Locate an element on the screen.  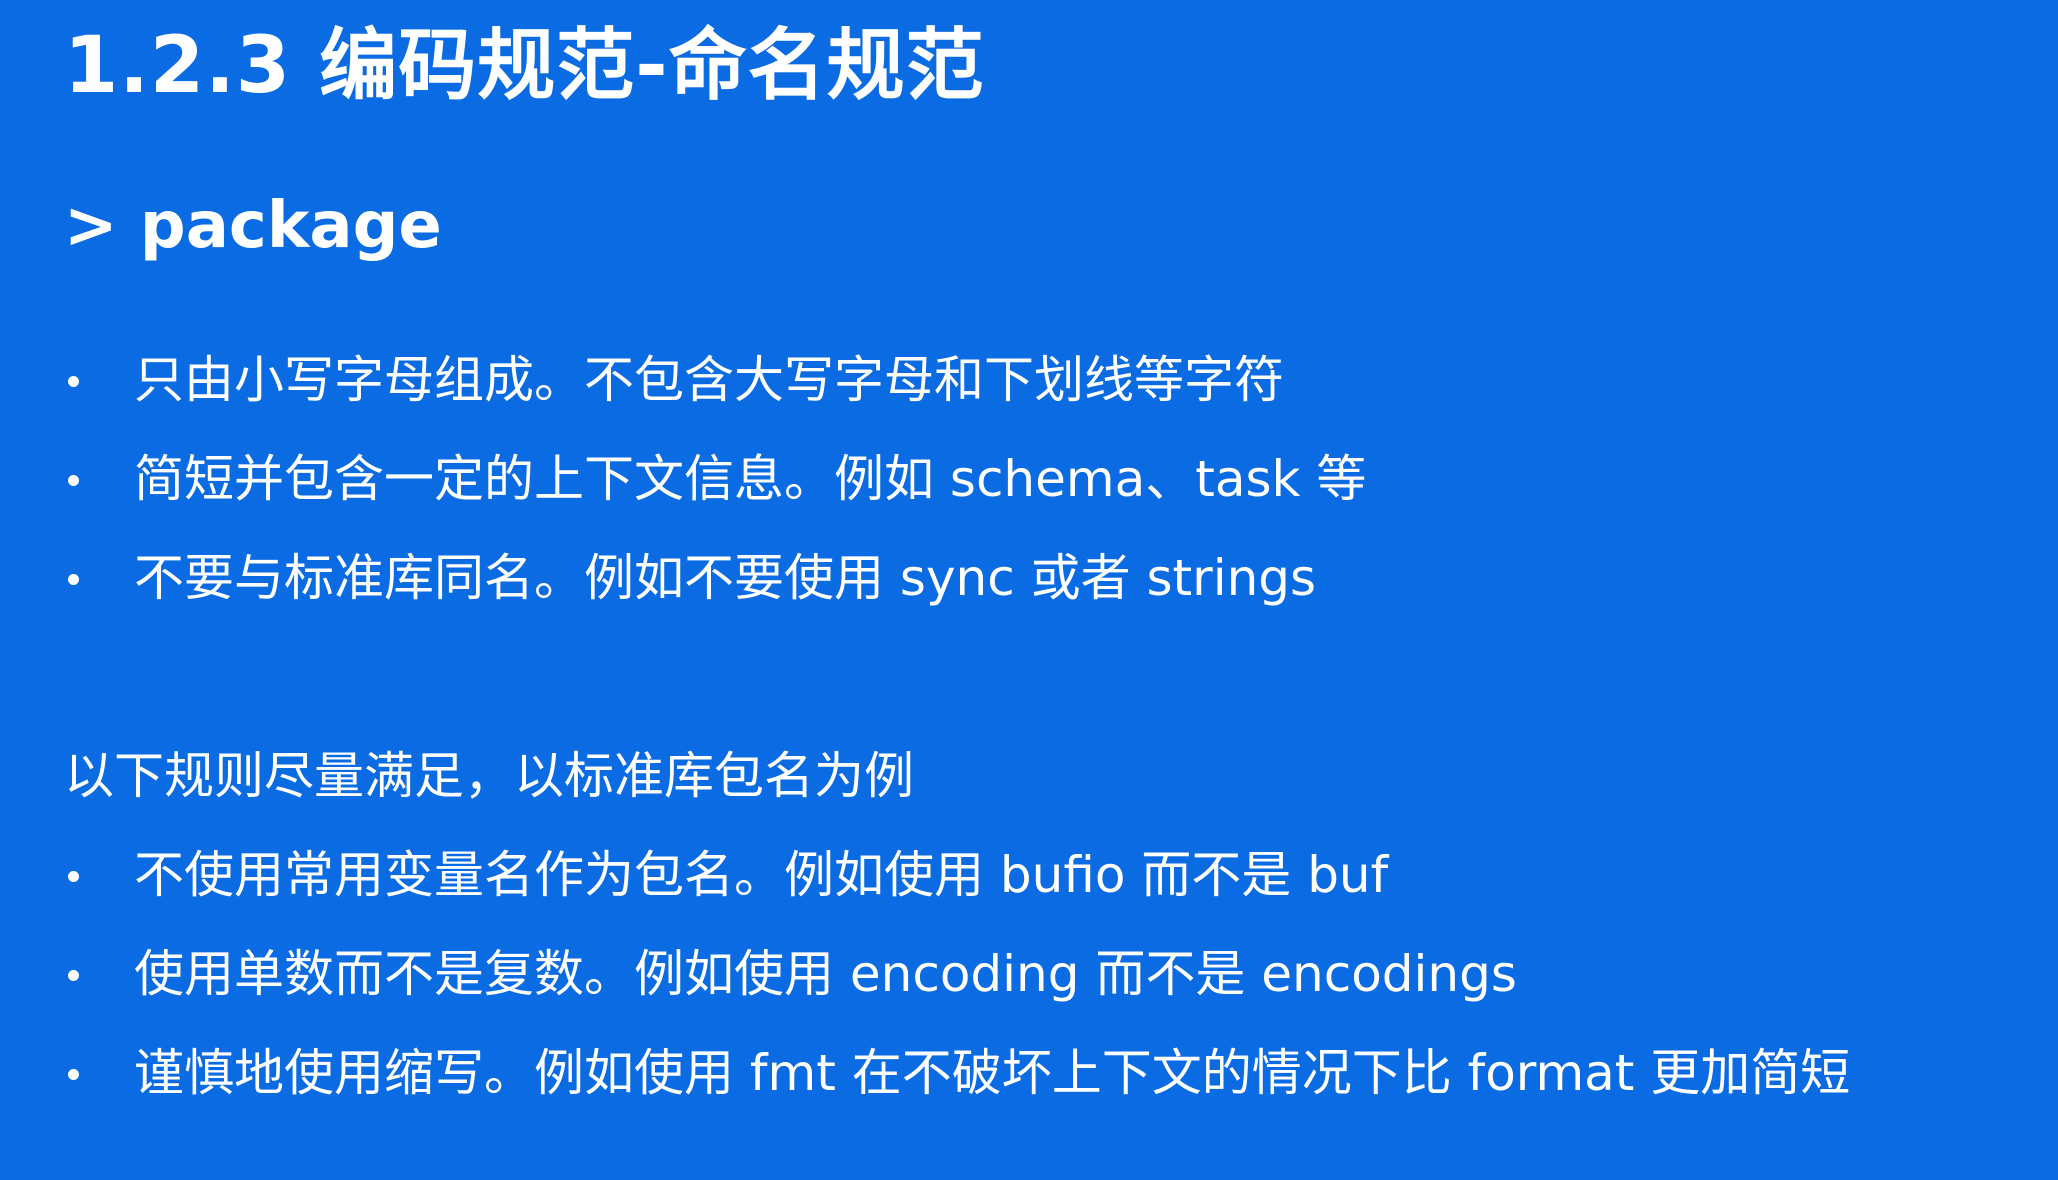
guidelines-intro: 以下规则尽量满足，以标准库包名为例 is located at coordinates (489, 776).